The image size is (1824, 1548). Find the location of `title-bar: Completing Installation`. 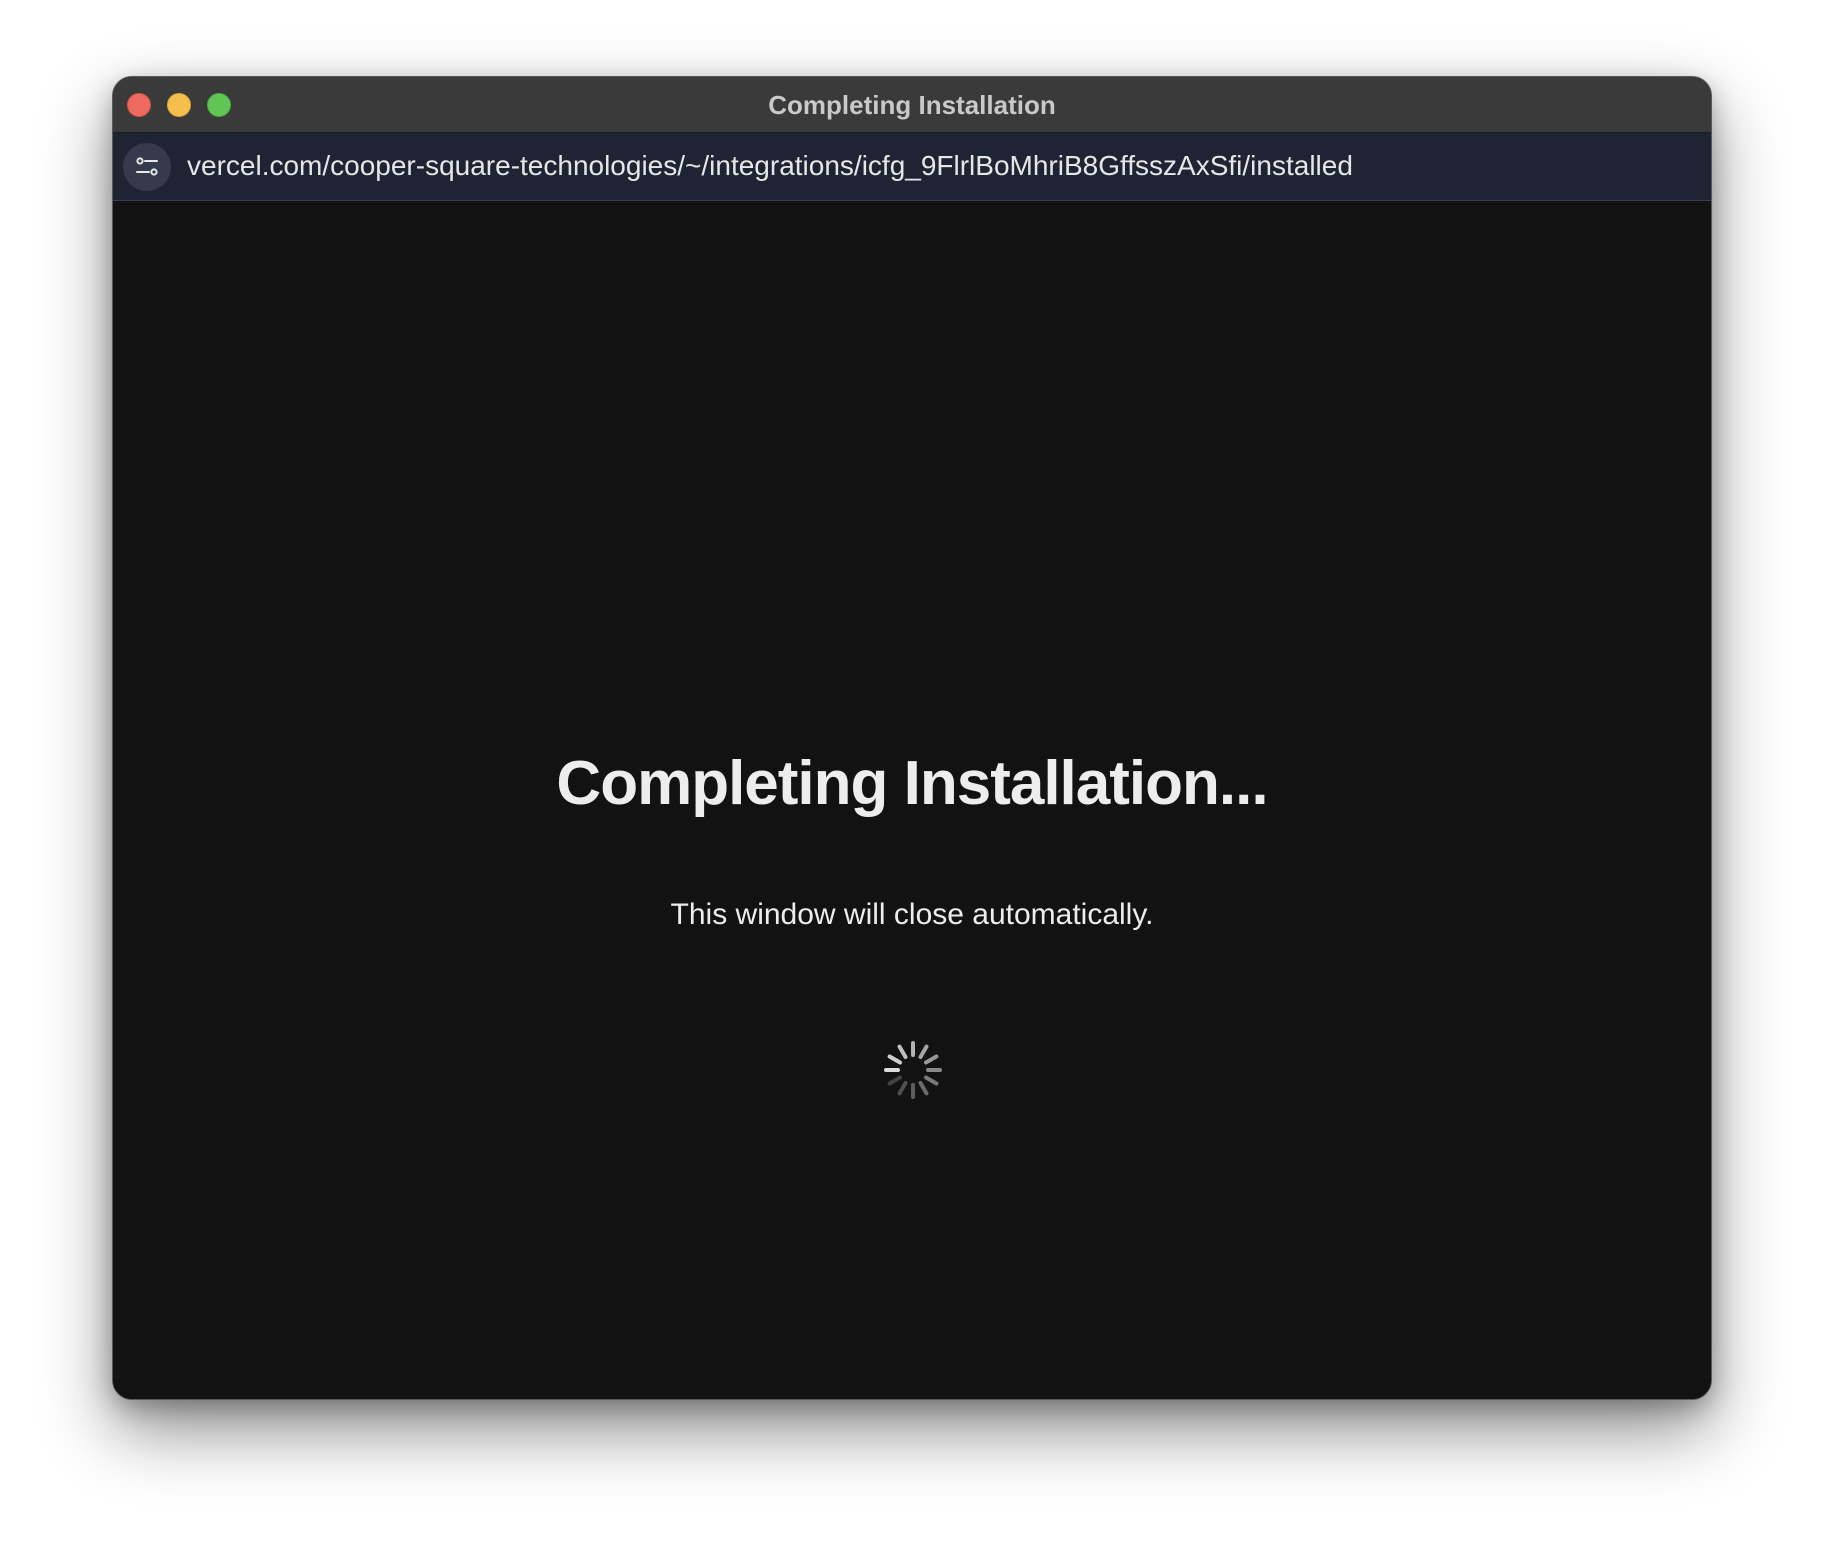

title-bar: Completing Installation is located at coordinates (912, 105).